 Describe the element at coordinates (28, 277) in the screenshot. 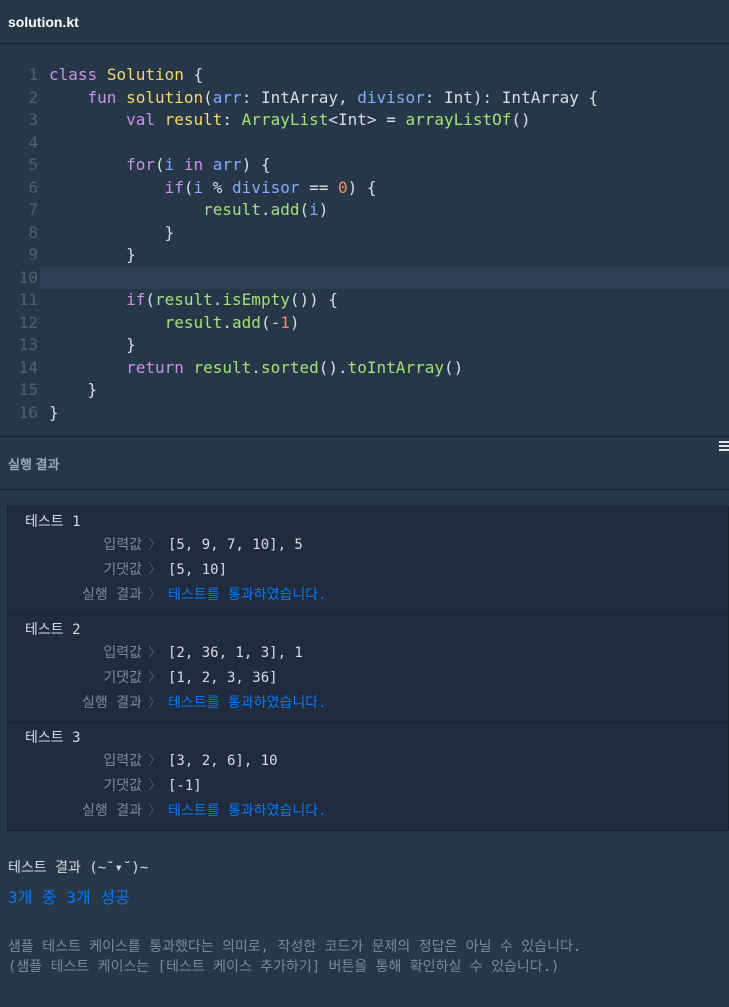

I see `line-number: 10` at that location.